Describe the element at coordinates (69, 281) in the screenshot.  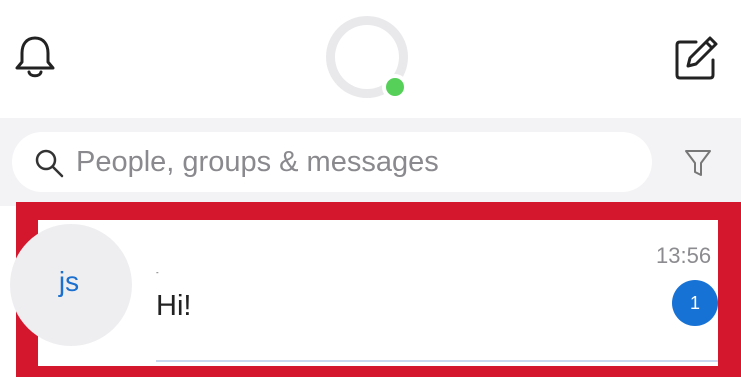
I see `contact-initials: js` at that location.